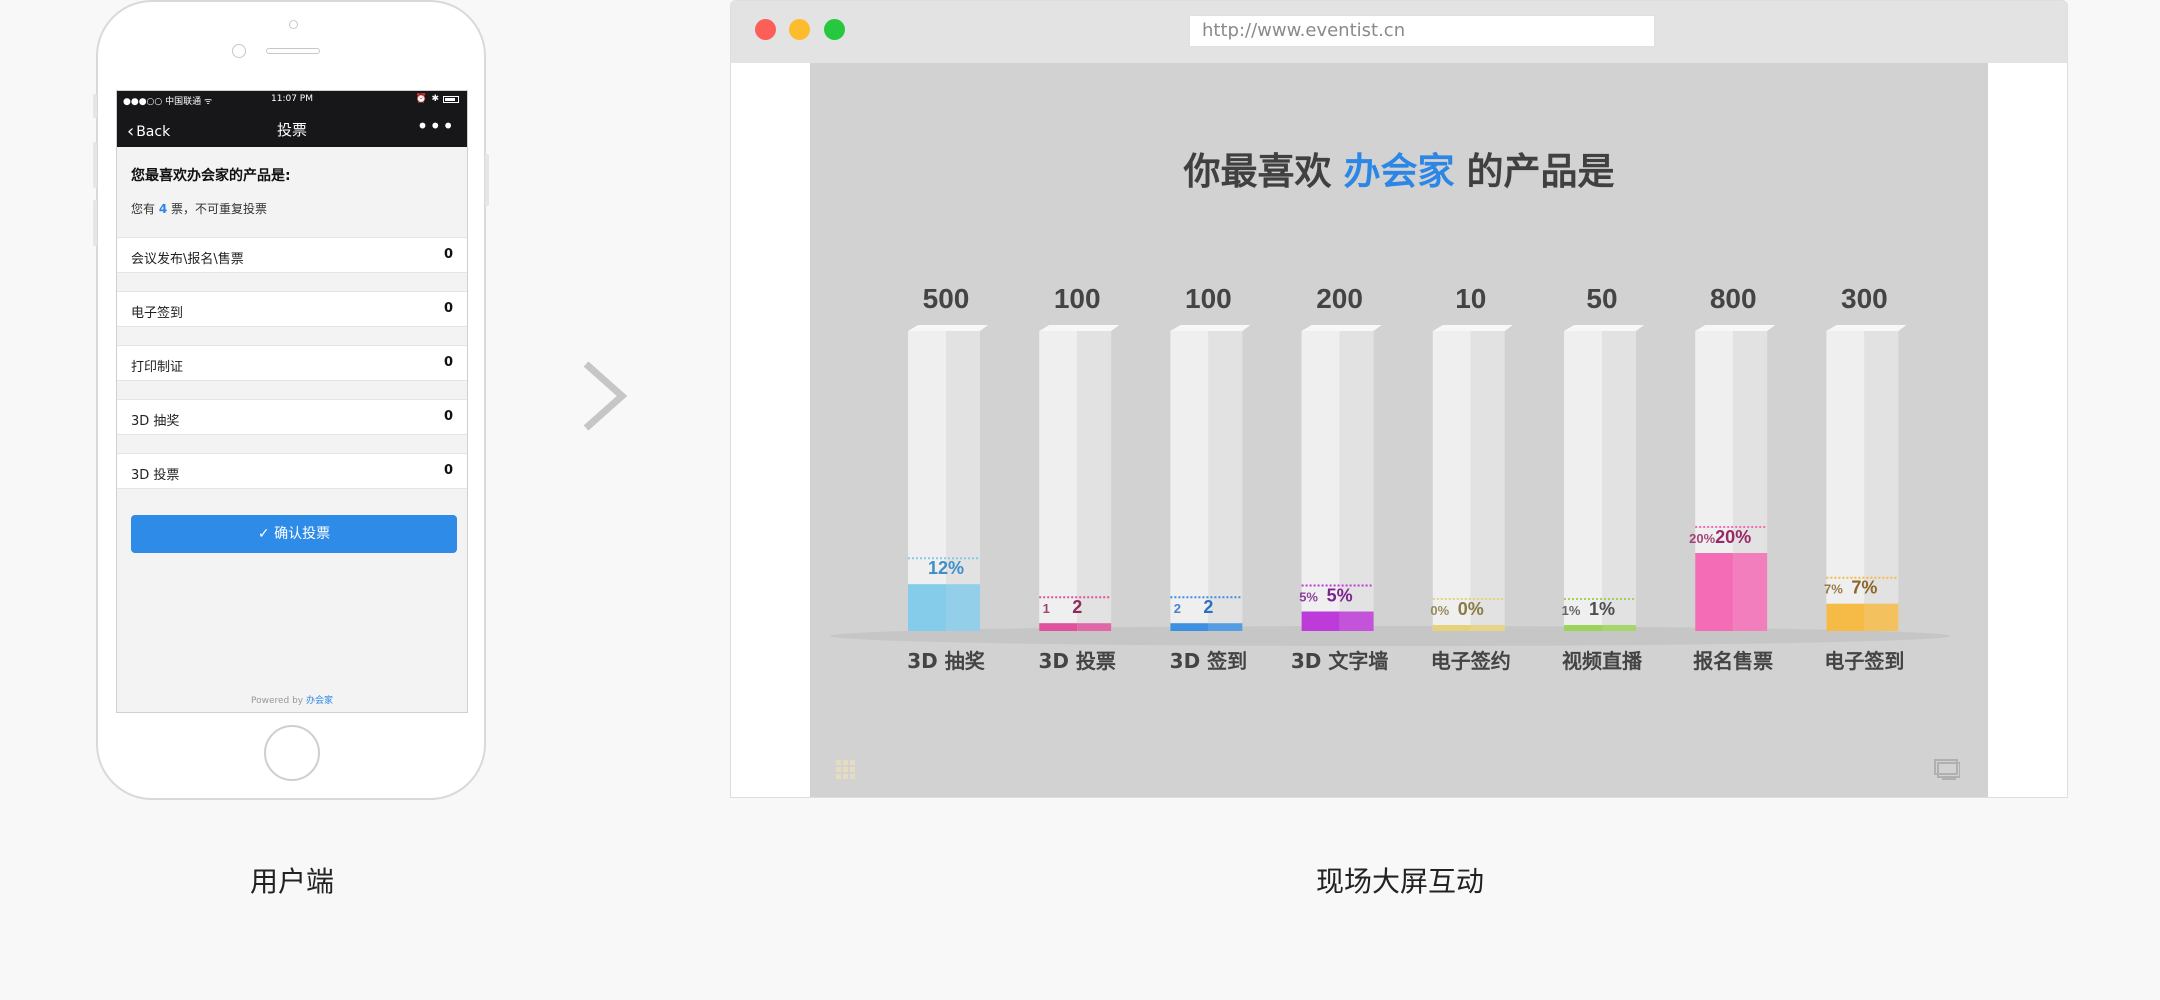  What do you see at coordinates (1399, 881) in the screenshot?
I see `caption-big-screen: 现场大屏互动` at bounding box center [1399, 881].